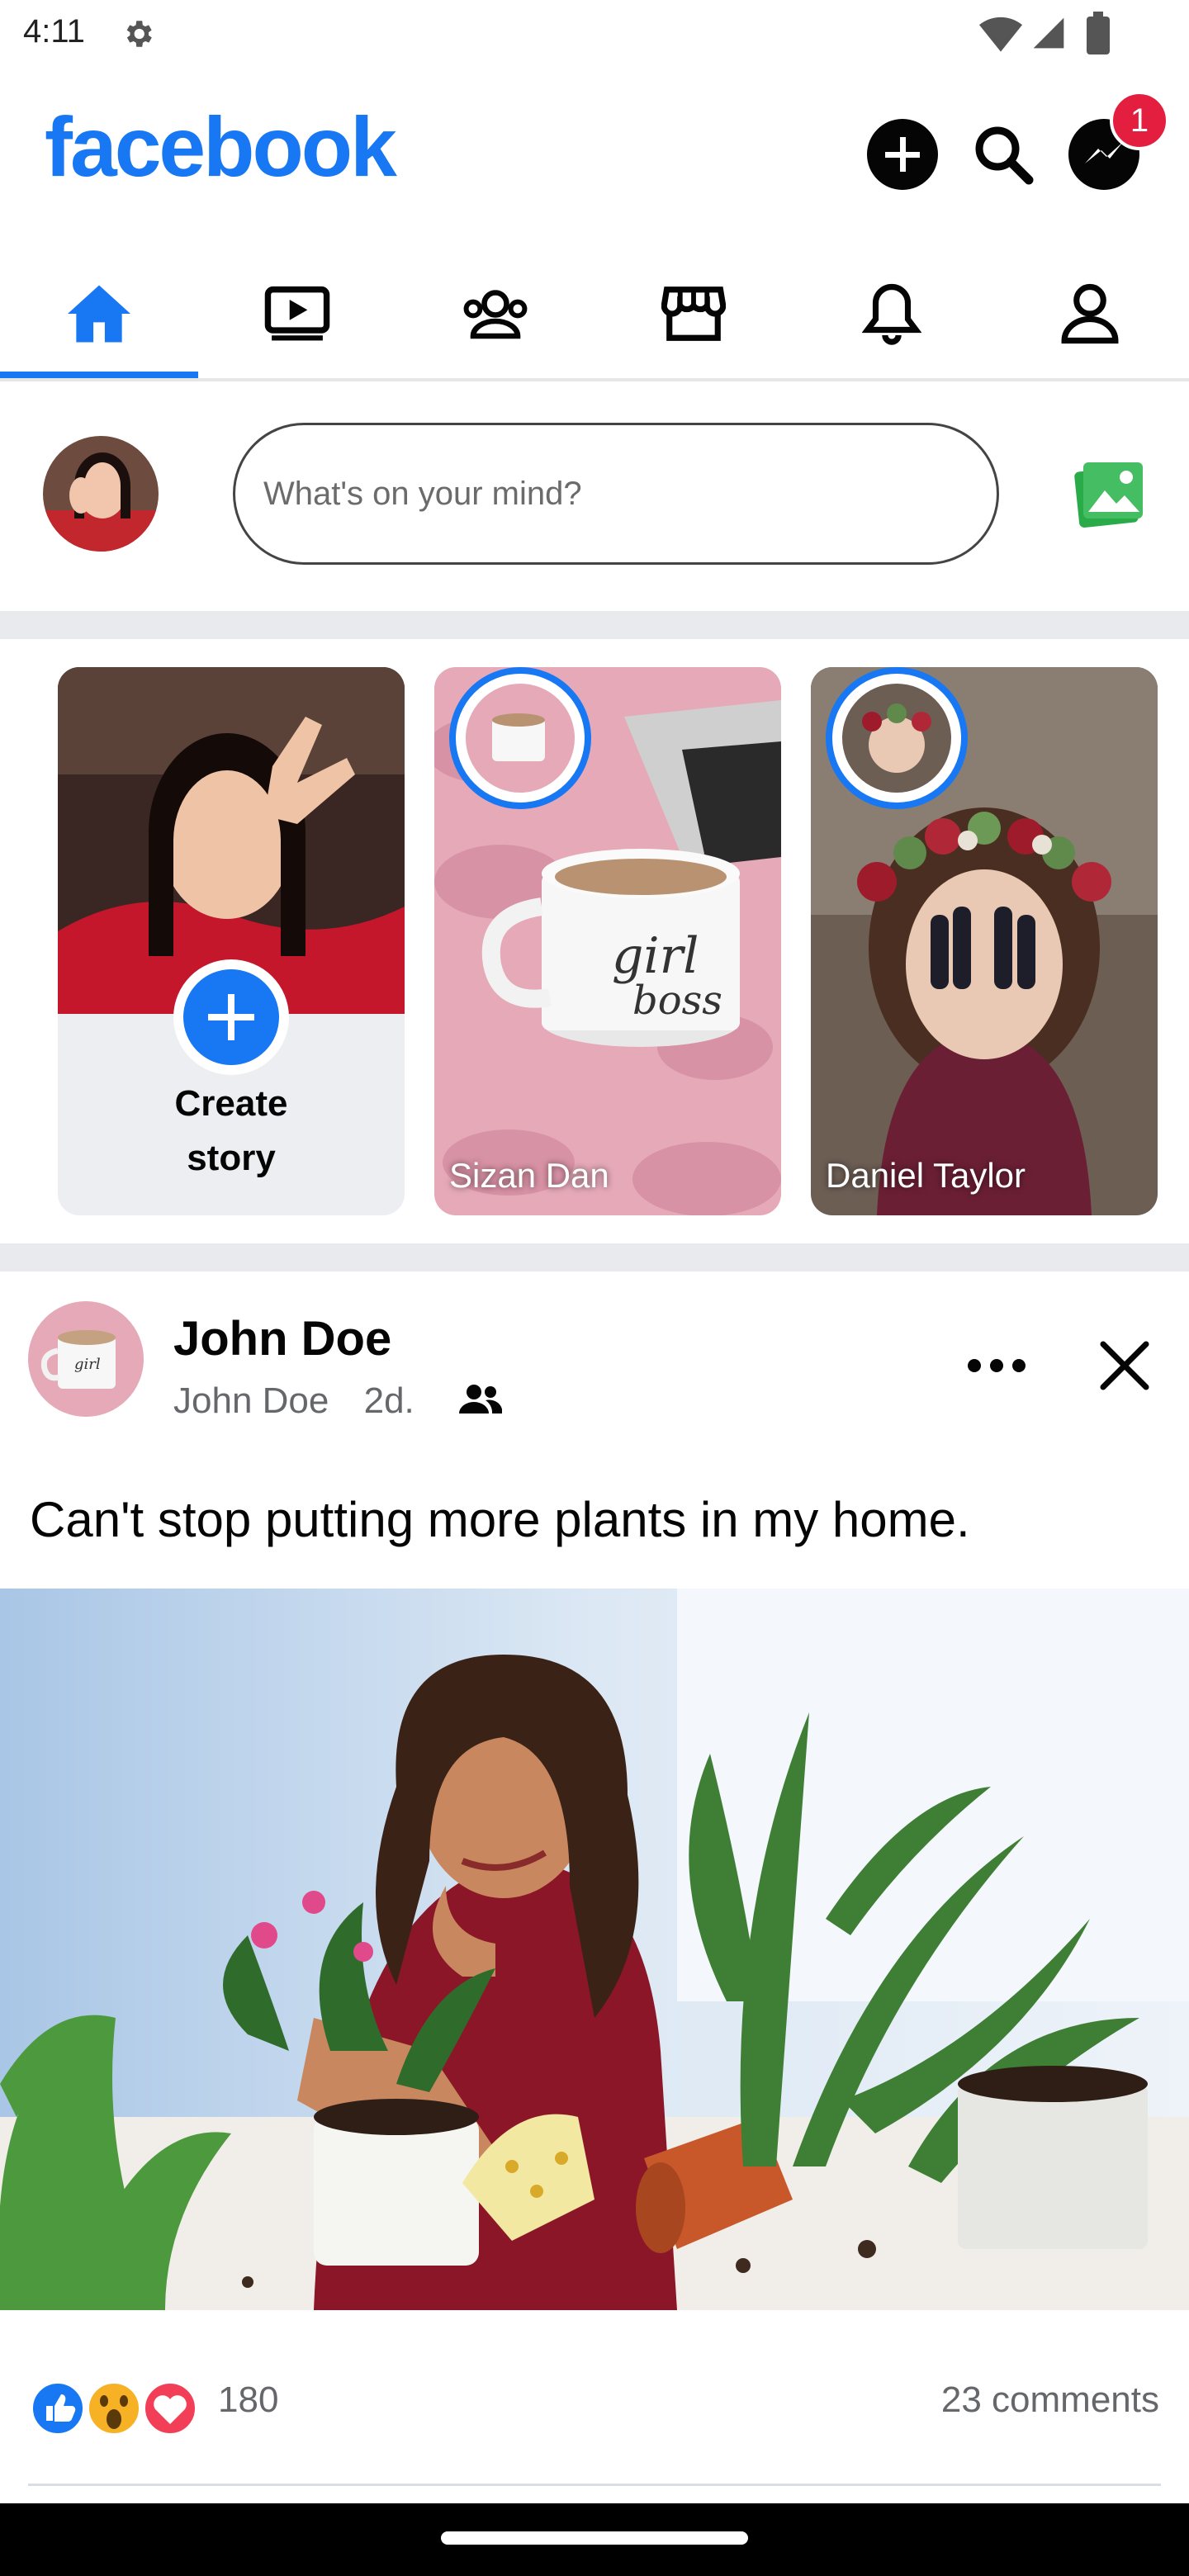 Image resolution: width=1189 pixels, height=2576 pixels. I want to click on status-bar: 4:11, so click(594, 35).